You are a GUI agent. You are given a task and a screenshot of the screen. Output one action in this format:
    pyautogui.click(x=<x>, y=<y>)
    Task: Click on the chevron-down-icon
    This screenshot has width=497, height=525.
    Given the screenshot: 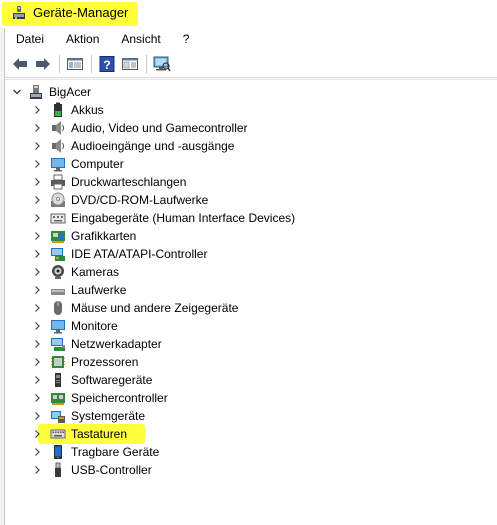 What is the action you would take?
    pyautogui.click(x=17, y=92)
    